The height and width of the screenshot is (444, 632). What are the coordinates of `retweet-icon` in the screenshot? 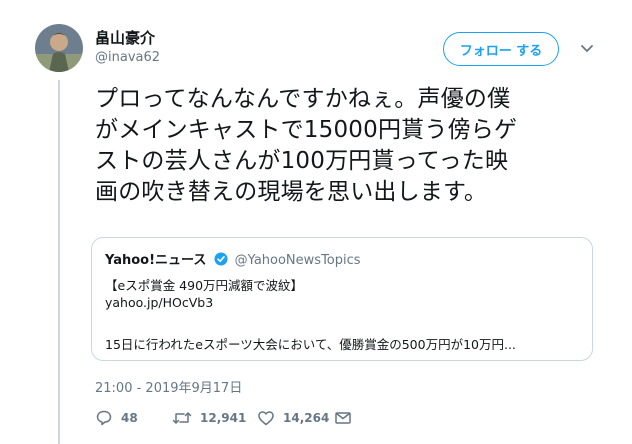 It's located at (182, 418).